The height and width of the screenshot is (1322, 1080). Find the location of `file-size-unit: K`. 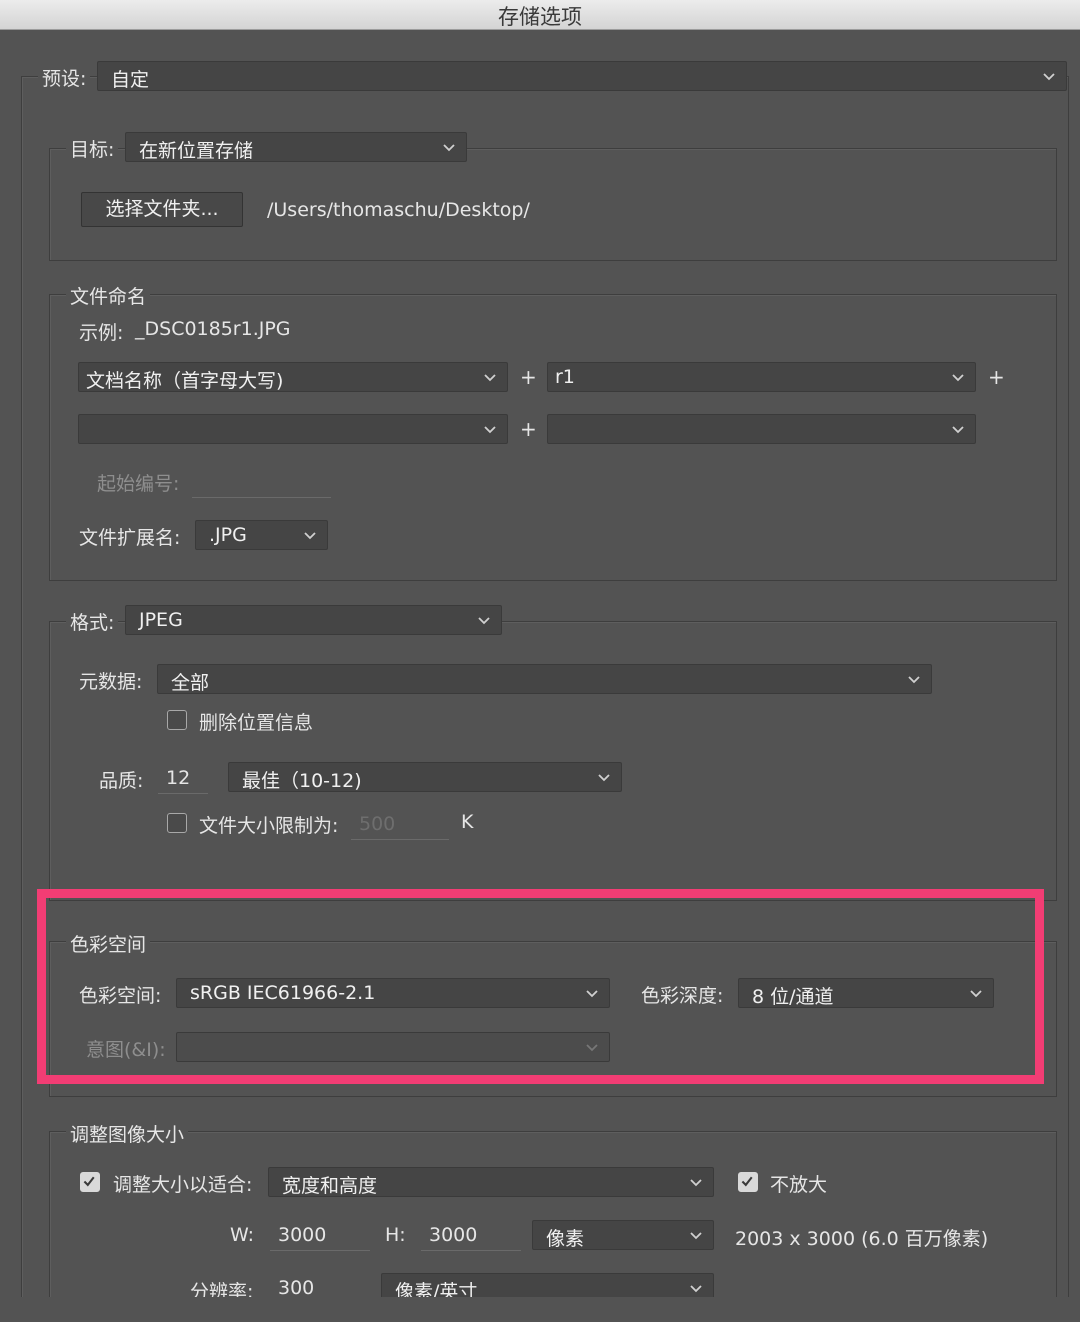

file-size-unit: K is located at coordinates (467, 822).